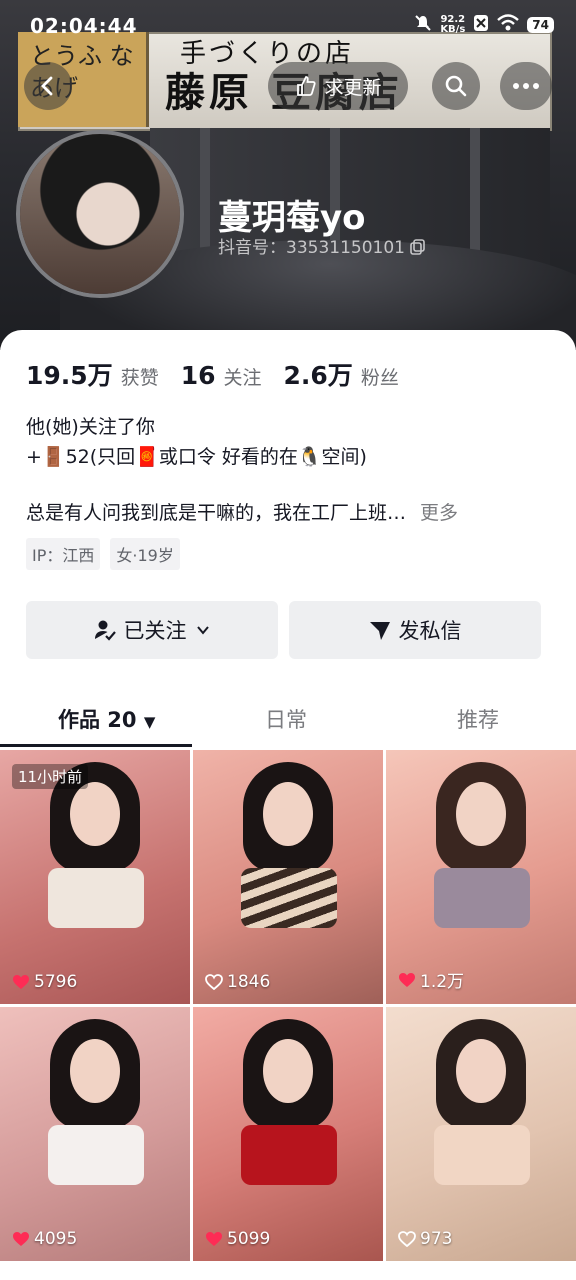 The width and height of the screenshot is (576, 1280). I want to click on bio-follows-you: 他(她)关注了你, so click(90, 427).